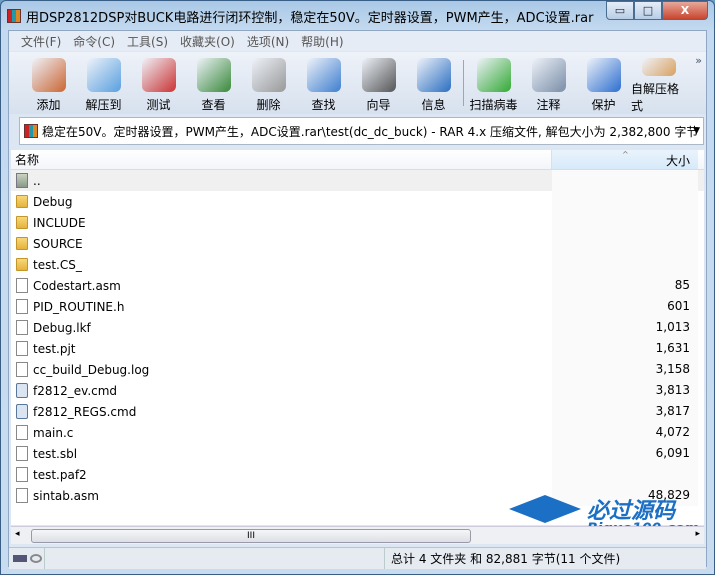 The width and height of the screenshot is (715, 575). Describe the element at coordinates (158, 75) in the screenshot. I see `test-clipboard-icon` at that location.